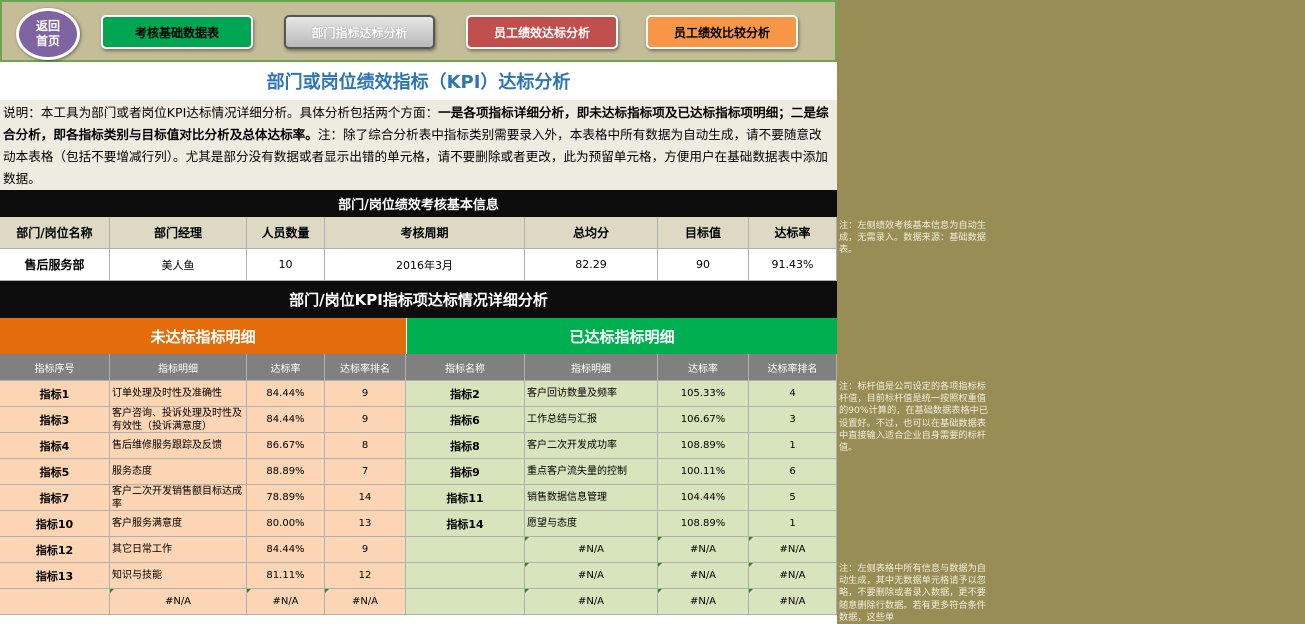 The height and width of the screenshot is (624, 1305). I want to click on fail-indicator-id-cell: 指标7, so click(55, 498).